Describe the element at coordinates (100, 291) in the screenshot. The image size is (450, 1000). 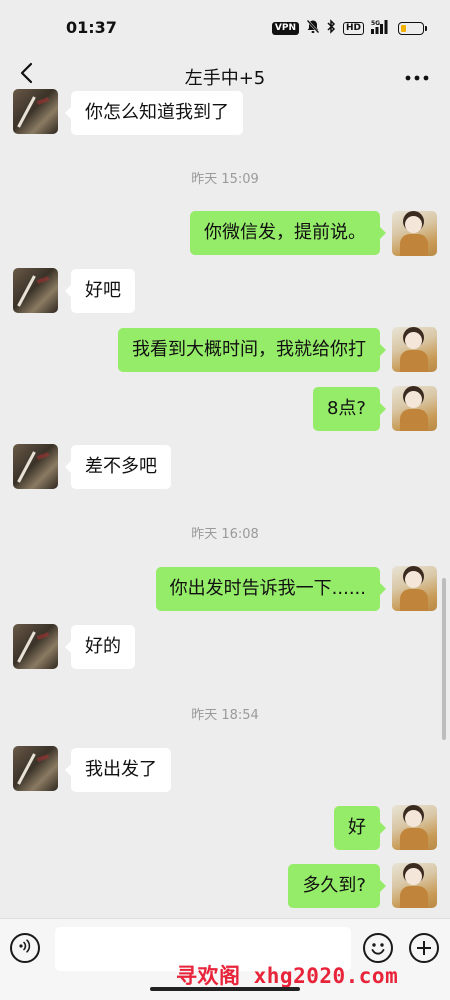
I see `received-message: 好吧` at that location.